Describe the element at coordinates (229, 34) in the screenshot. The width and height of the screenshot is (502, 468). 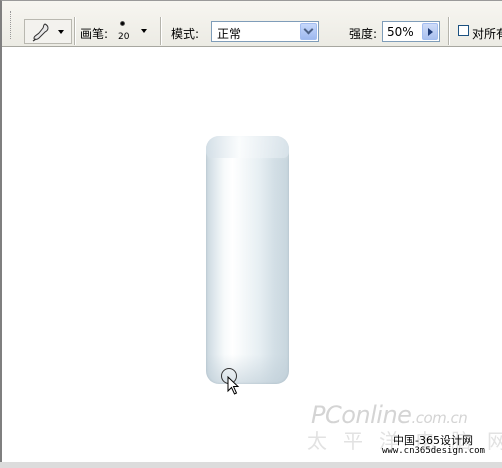
I see `mode-value: 正常` at that location.